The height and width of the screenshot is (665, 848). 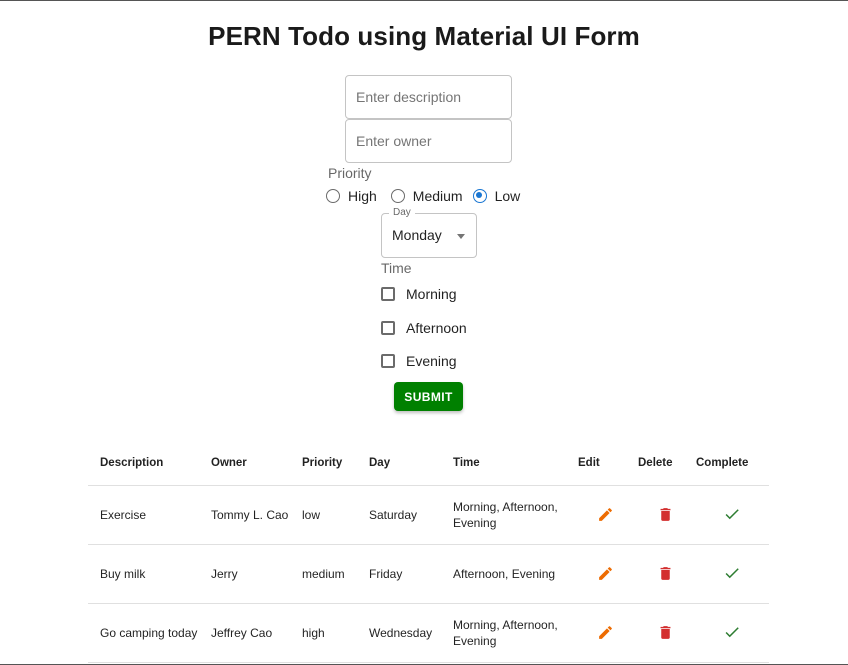 I want to click on day-select: Day Monday, so click(x=429, y=232).